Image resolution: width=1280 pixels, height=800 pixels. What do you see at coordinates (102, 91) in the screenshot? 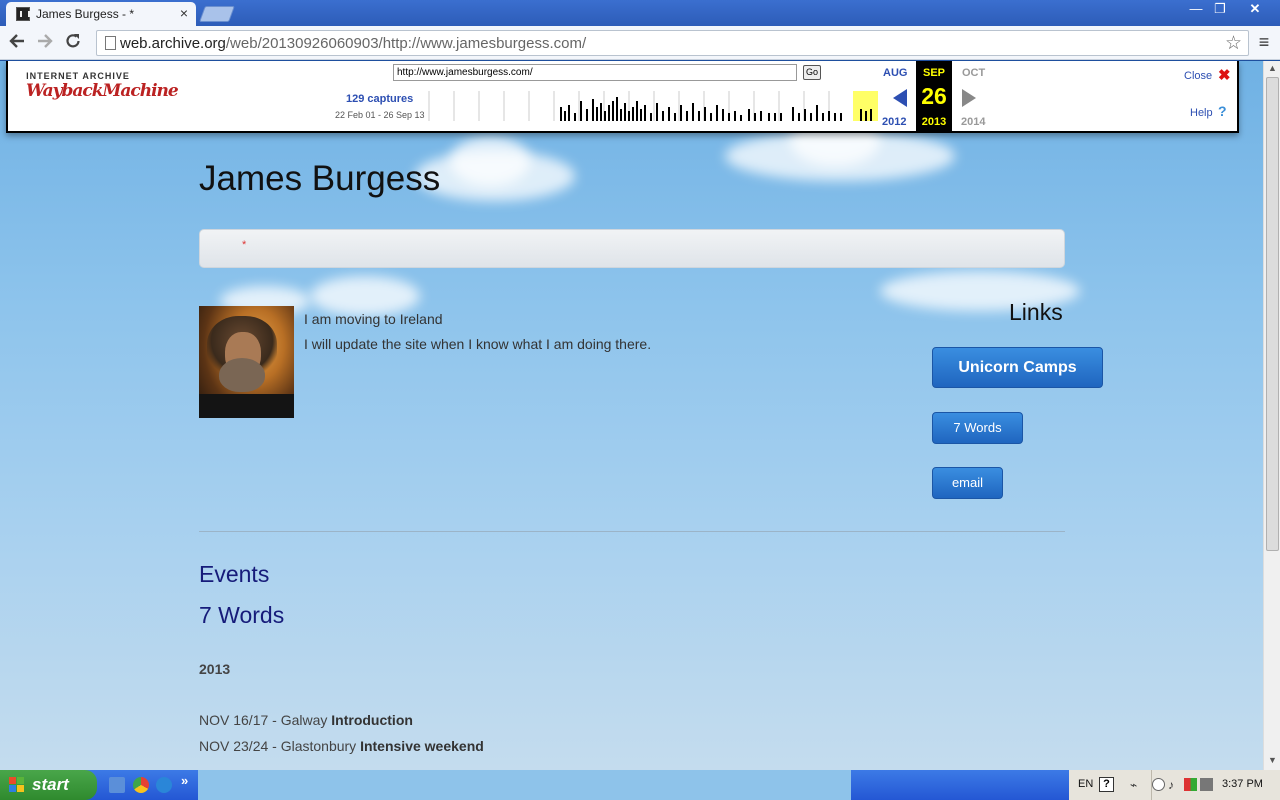
I see `wayback-logo: INTERNET ARCHIVE WaybackMachine` at bounding box center [102, 91].